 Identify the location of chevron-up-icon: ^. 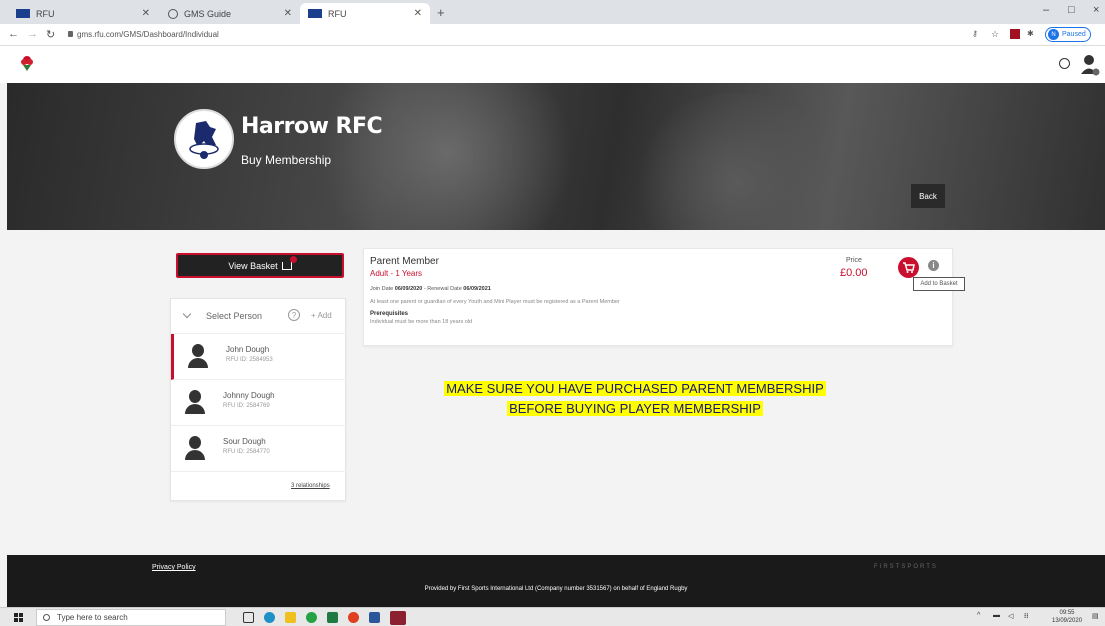
(978, 615).